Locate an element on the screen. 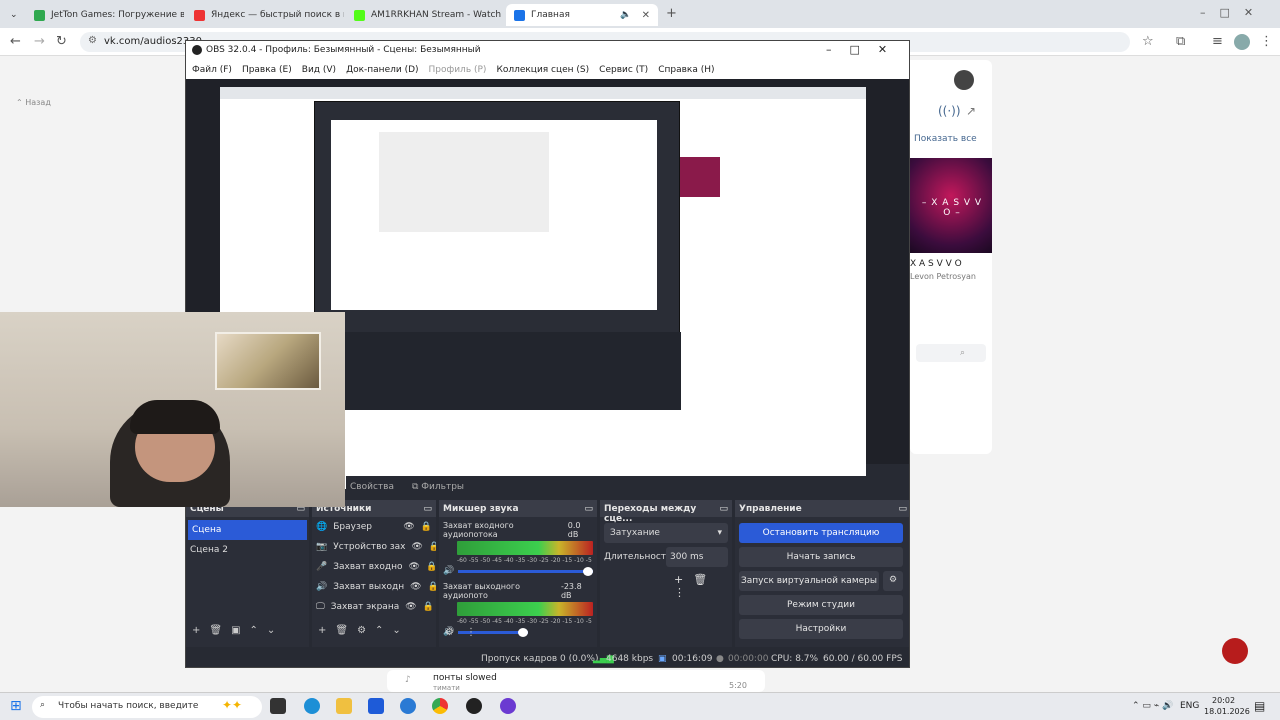 The image size is (1280, 720). menu-scene-collection: Коллекция сцен (S) is located at coordinates (542, 70).